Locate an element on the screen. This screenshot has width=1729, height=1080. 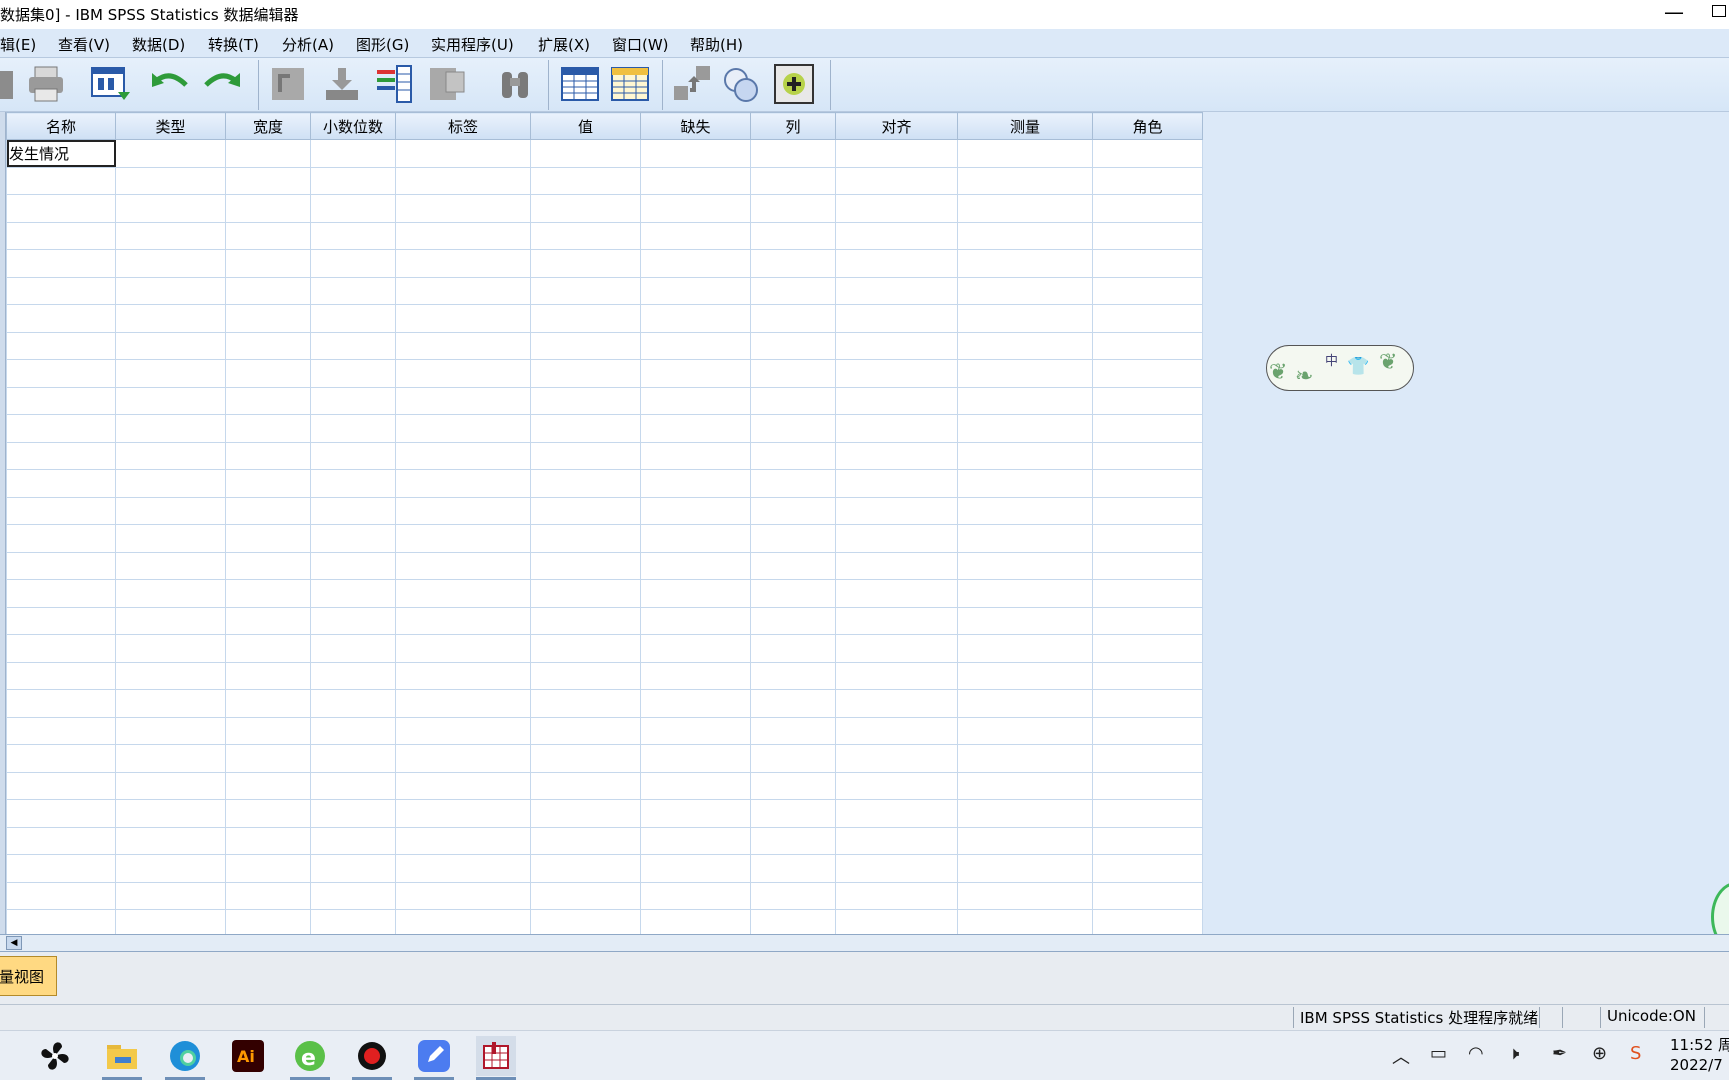
select-cases-icon is located at coordinates (794, 84).